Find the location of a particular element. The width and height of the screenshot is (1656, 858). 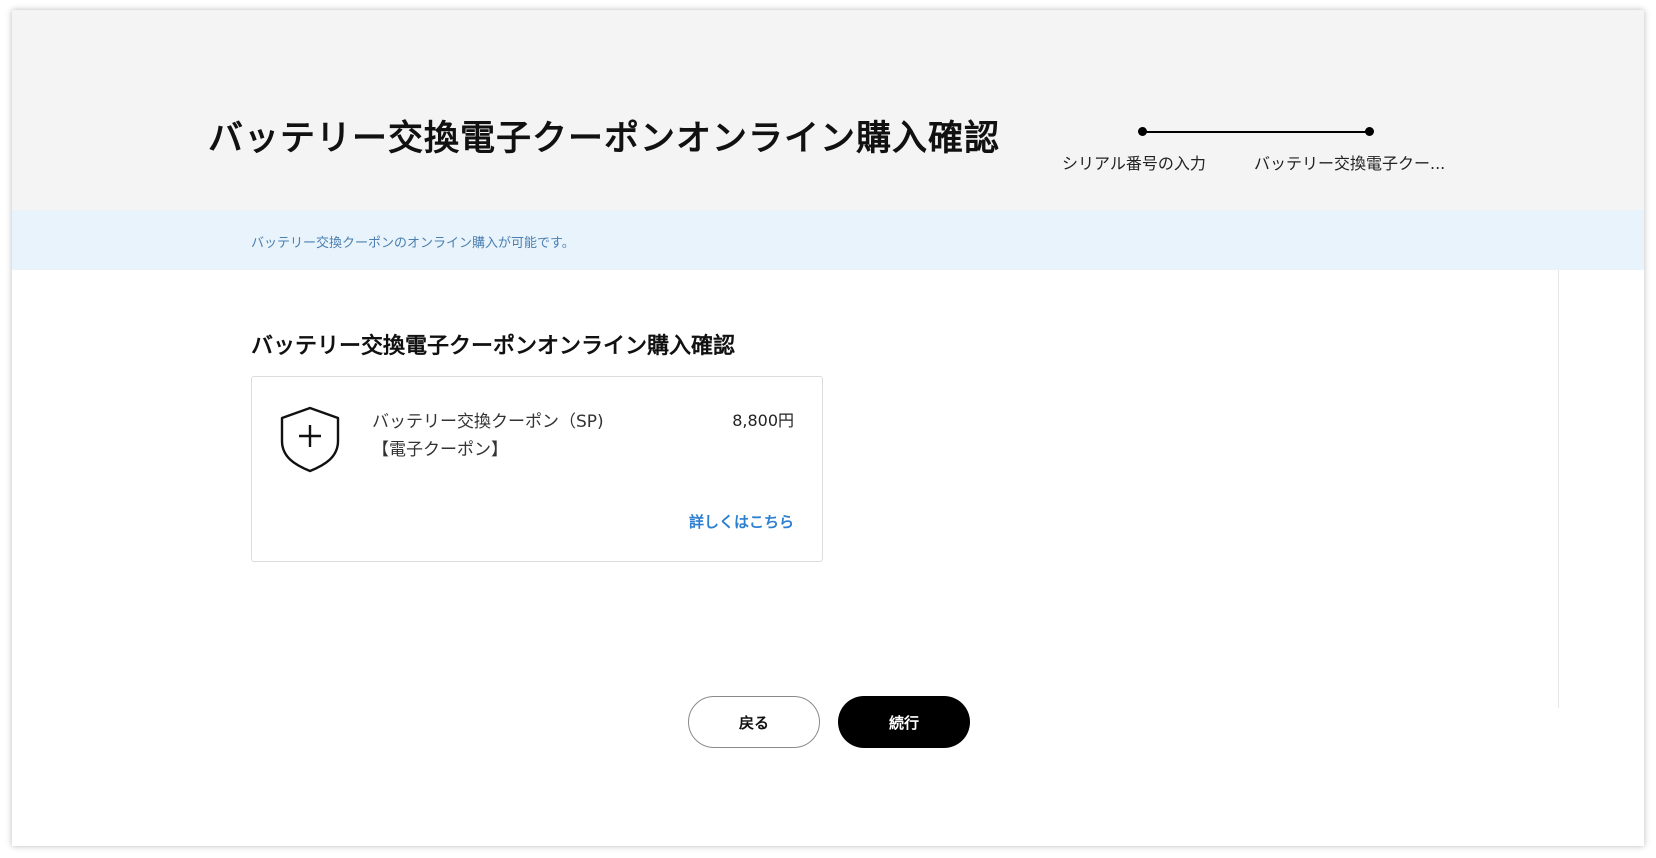

coupon-name: バッテリー交換クーポン（SP) is located at coordinates (488, 422).